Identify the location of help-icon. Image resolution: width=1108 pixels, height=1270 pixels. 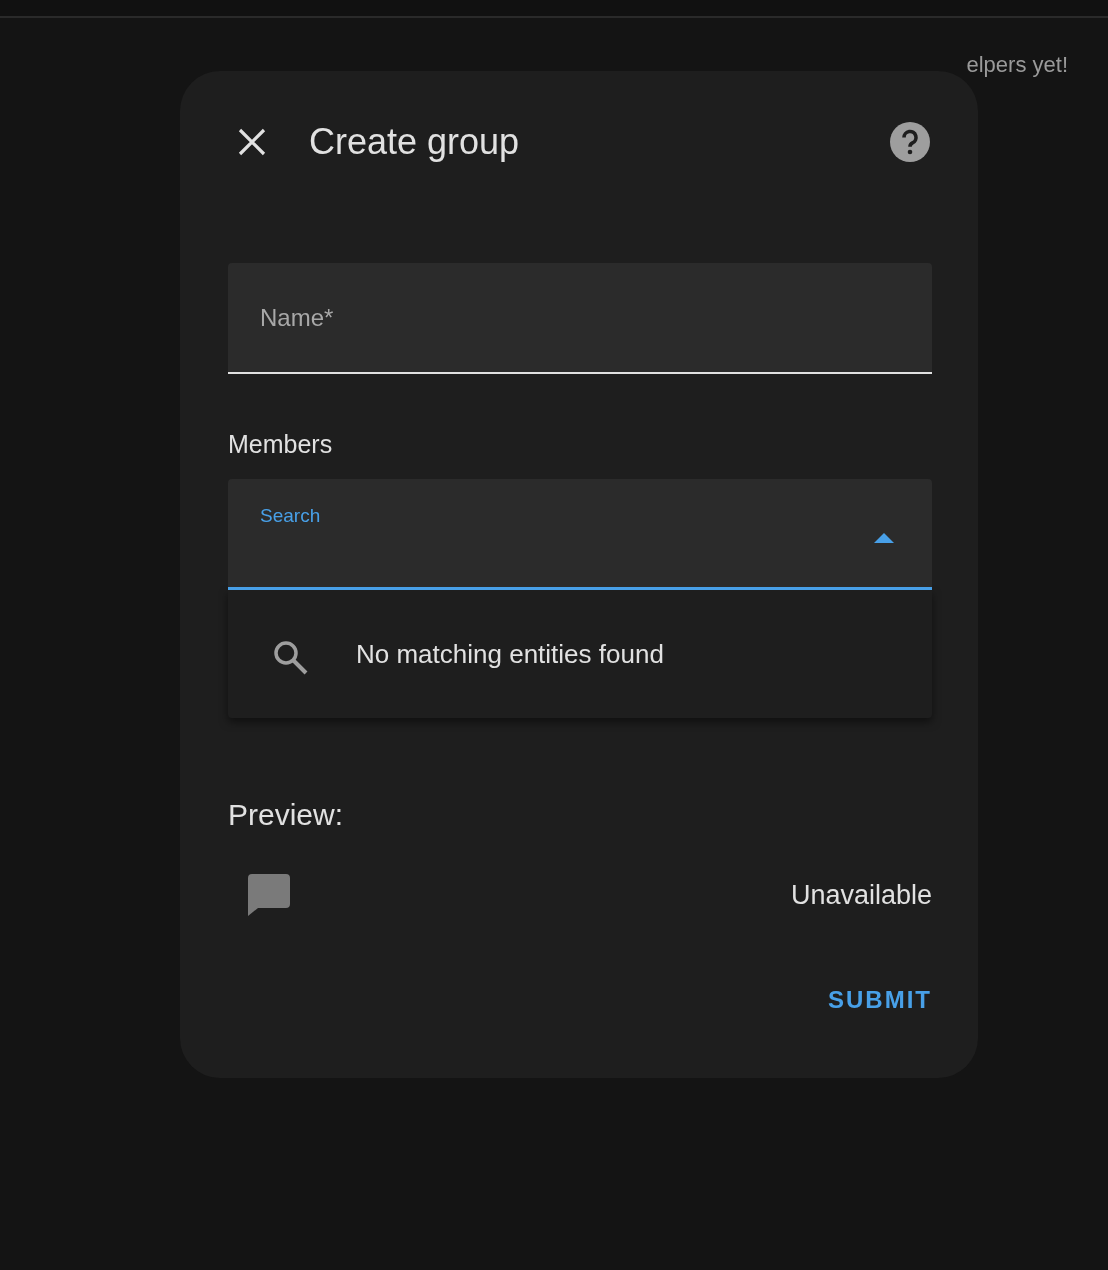
(910, 142).